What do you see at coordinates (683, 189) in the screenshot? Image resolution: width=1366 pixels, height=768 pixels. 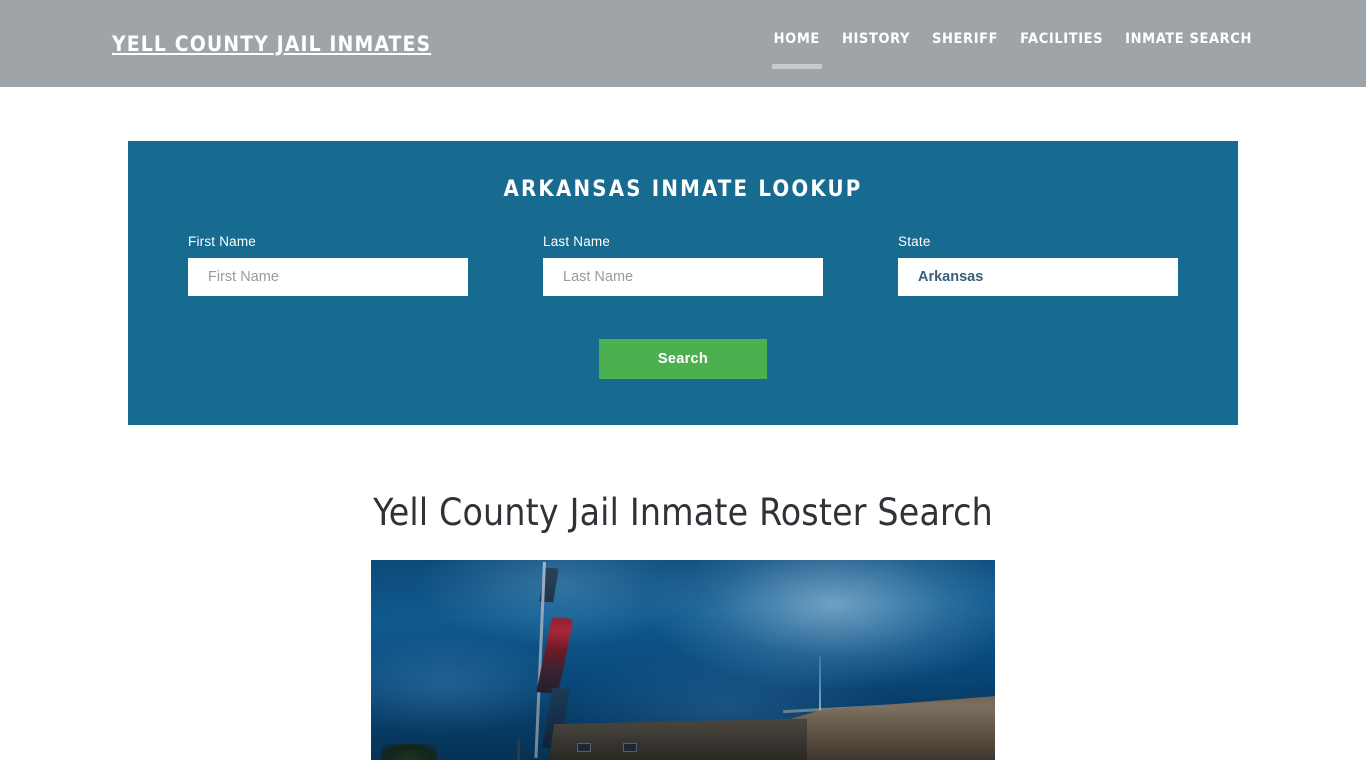 I see `lookup-title: ARKANSAS INMATE LOOKUP` at bounding box center [683, 189].